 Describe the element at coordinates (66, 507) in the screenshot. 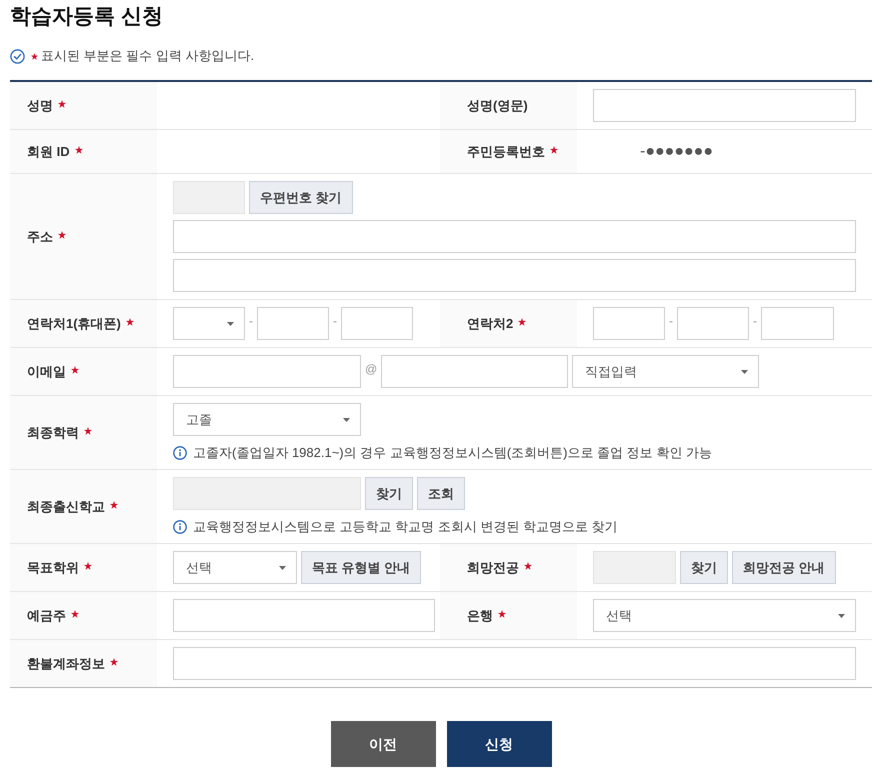

I see `field-label: 최종출신학교` at that location.